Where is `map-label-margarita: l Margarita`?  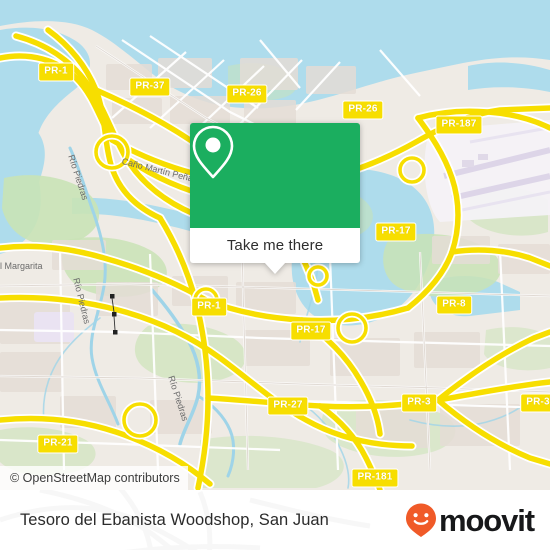
map-label-margarita: l Margarita is located at coordinates (21, 266).